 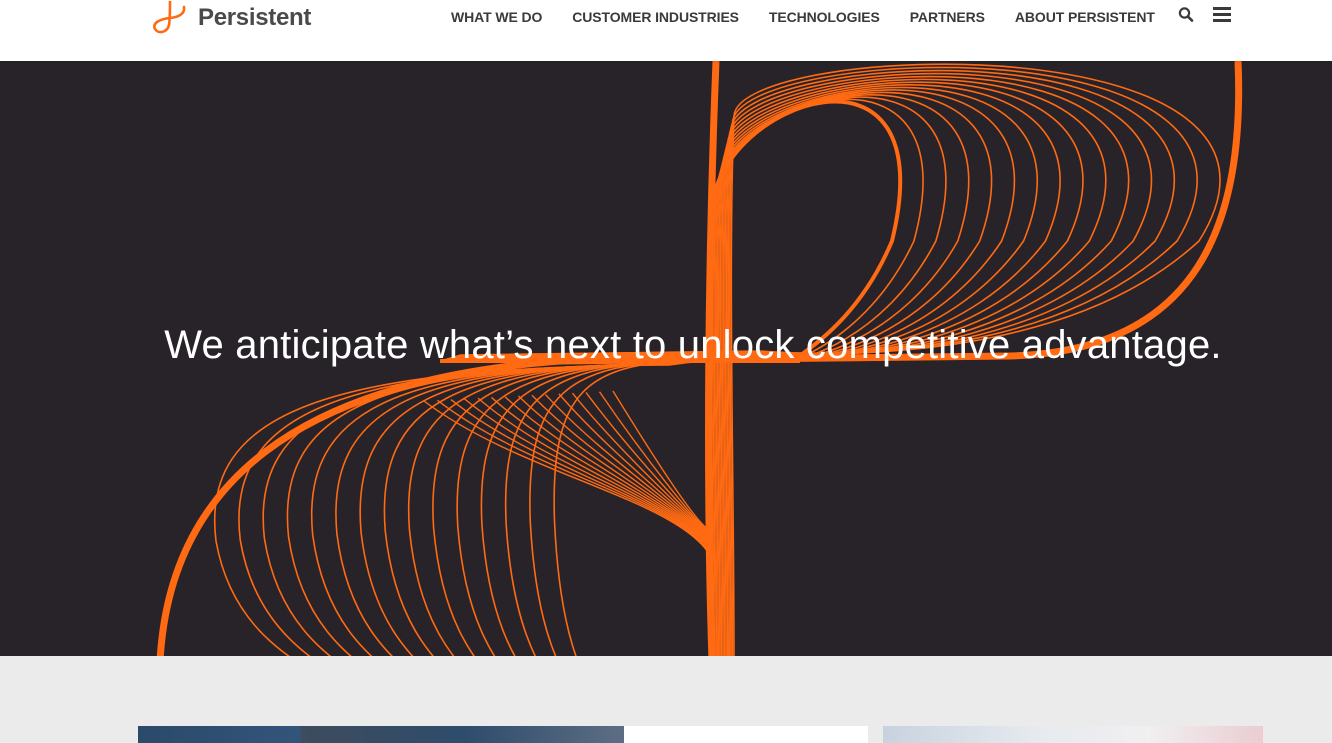 I want to click on search-icon, so click(x=1186, y=17).